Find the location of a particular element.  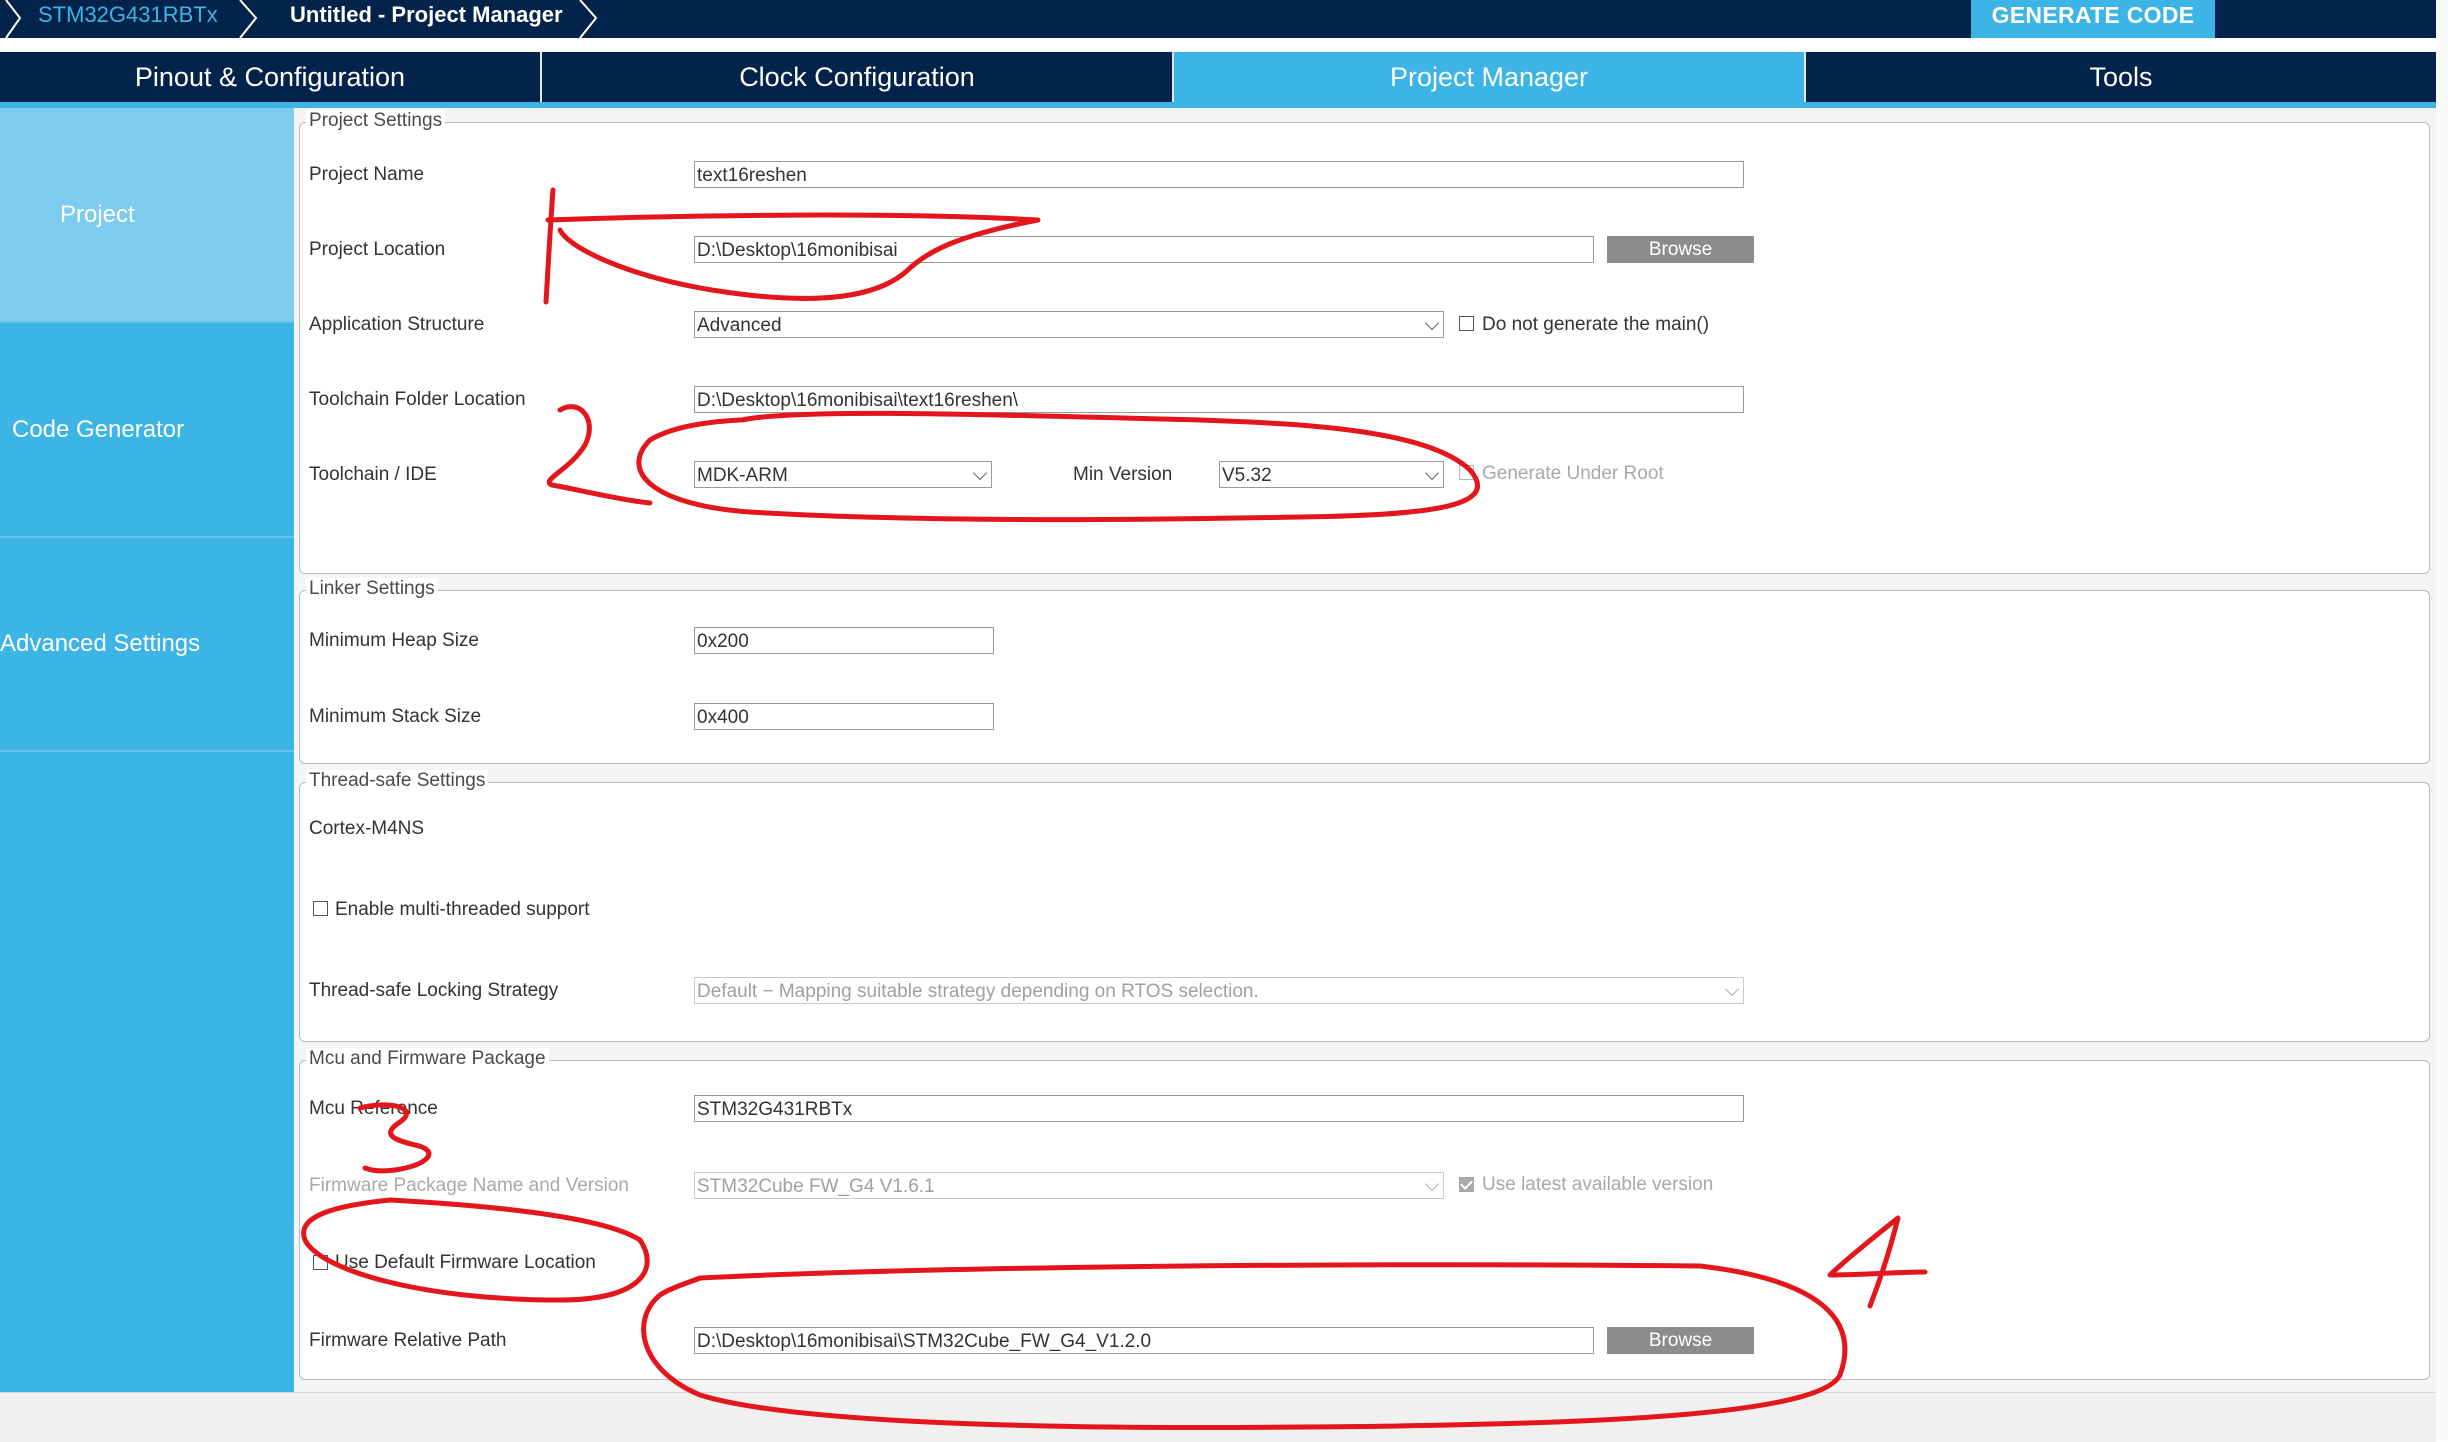

locking-strategy-label: Thread-safe Locking Strategy is located at coordinates (434, 990).